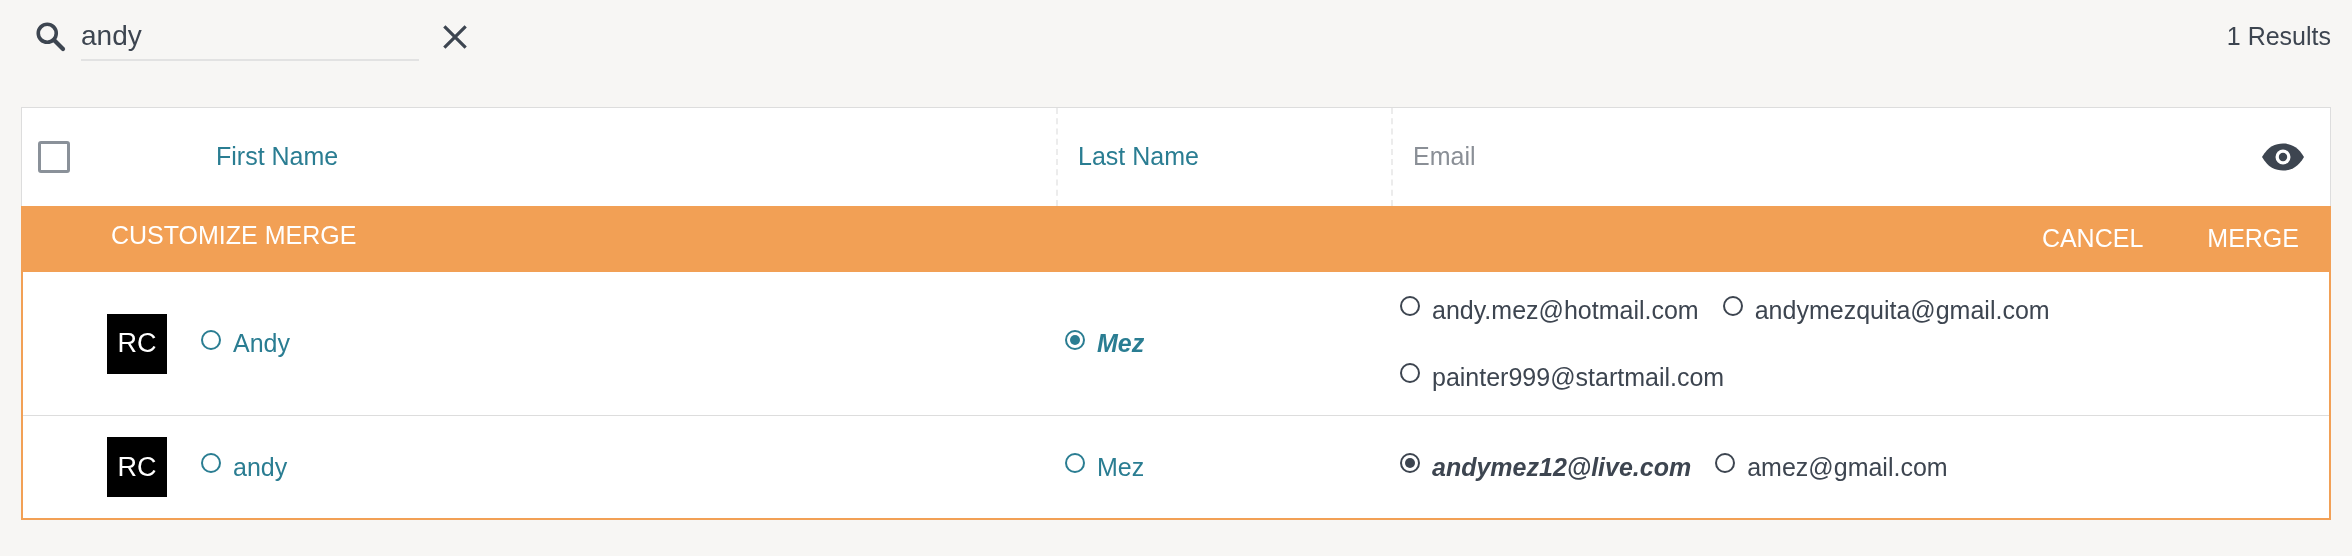  I want to click on radio-option: Andy, so click(245, 343).